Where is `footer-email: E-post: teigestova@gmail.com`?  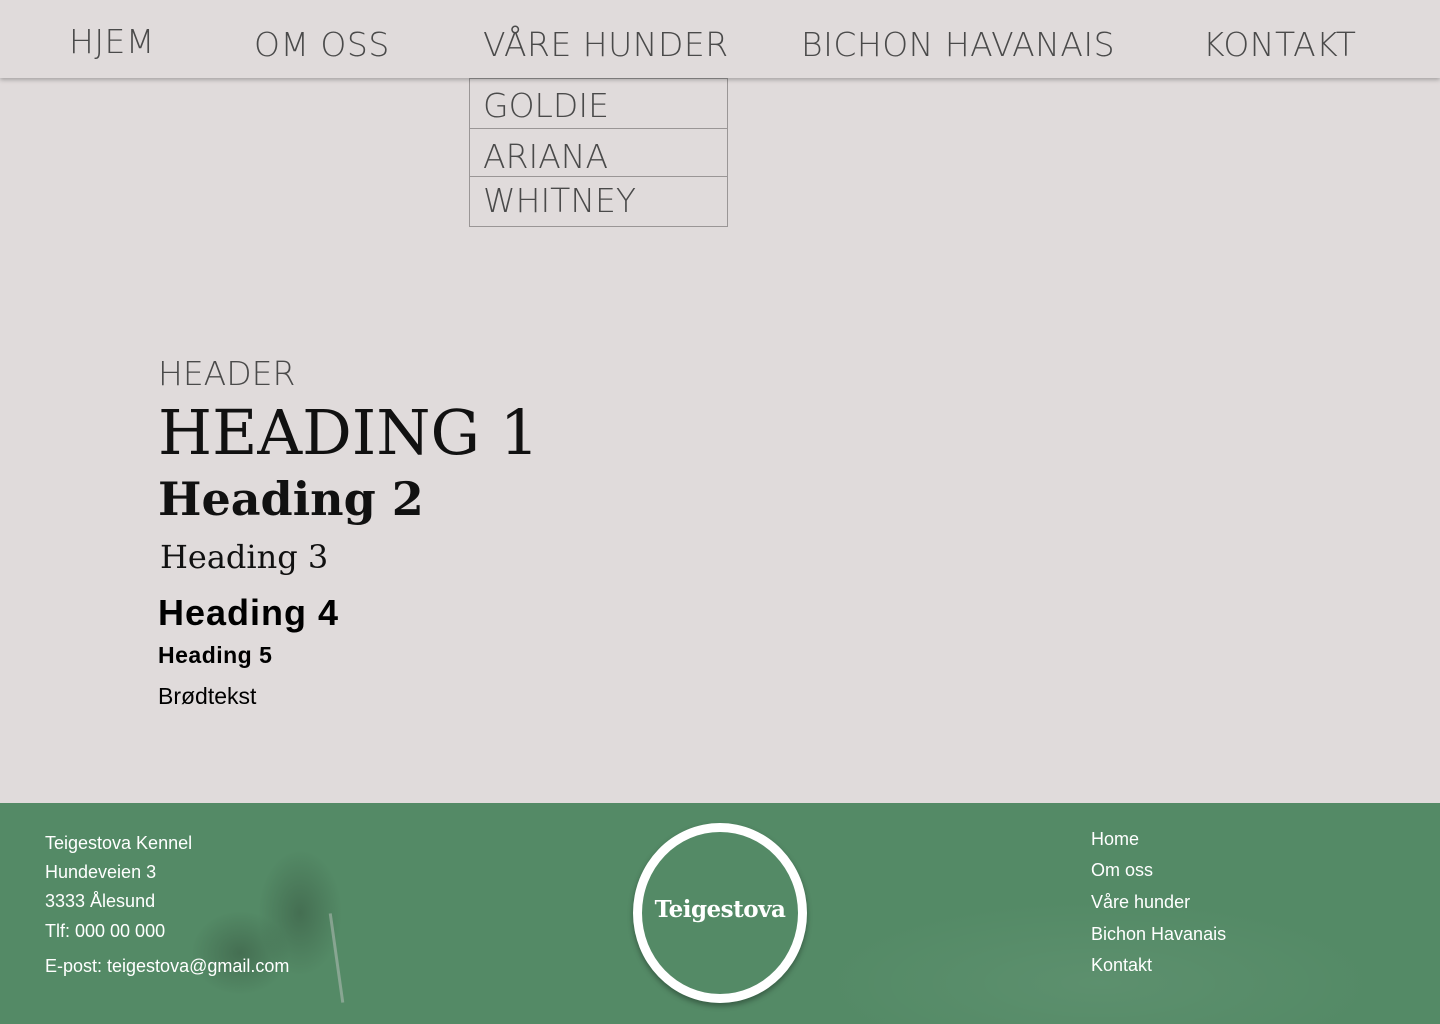
footer-email: E-post: teigestova@gmail.com is located at coordinates (167, 966).